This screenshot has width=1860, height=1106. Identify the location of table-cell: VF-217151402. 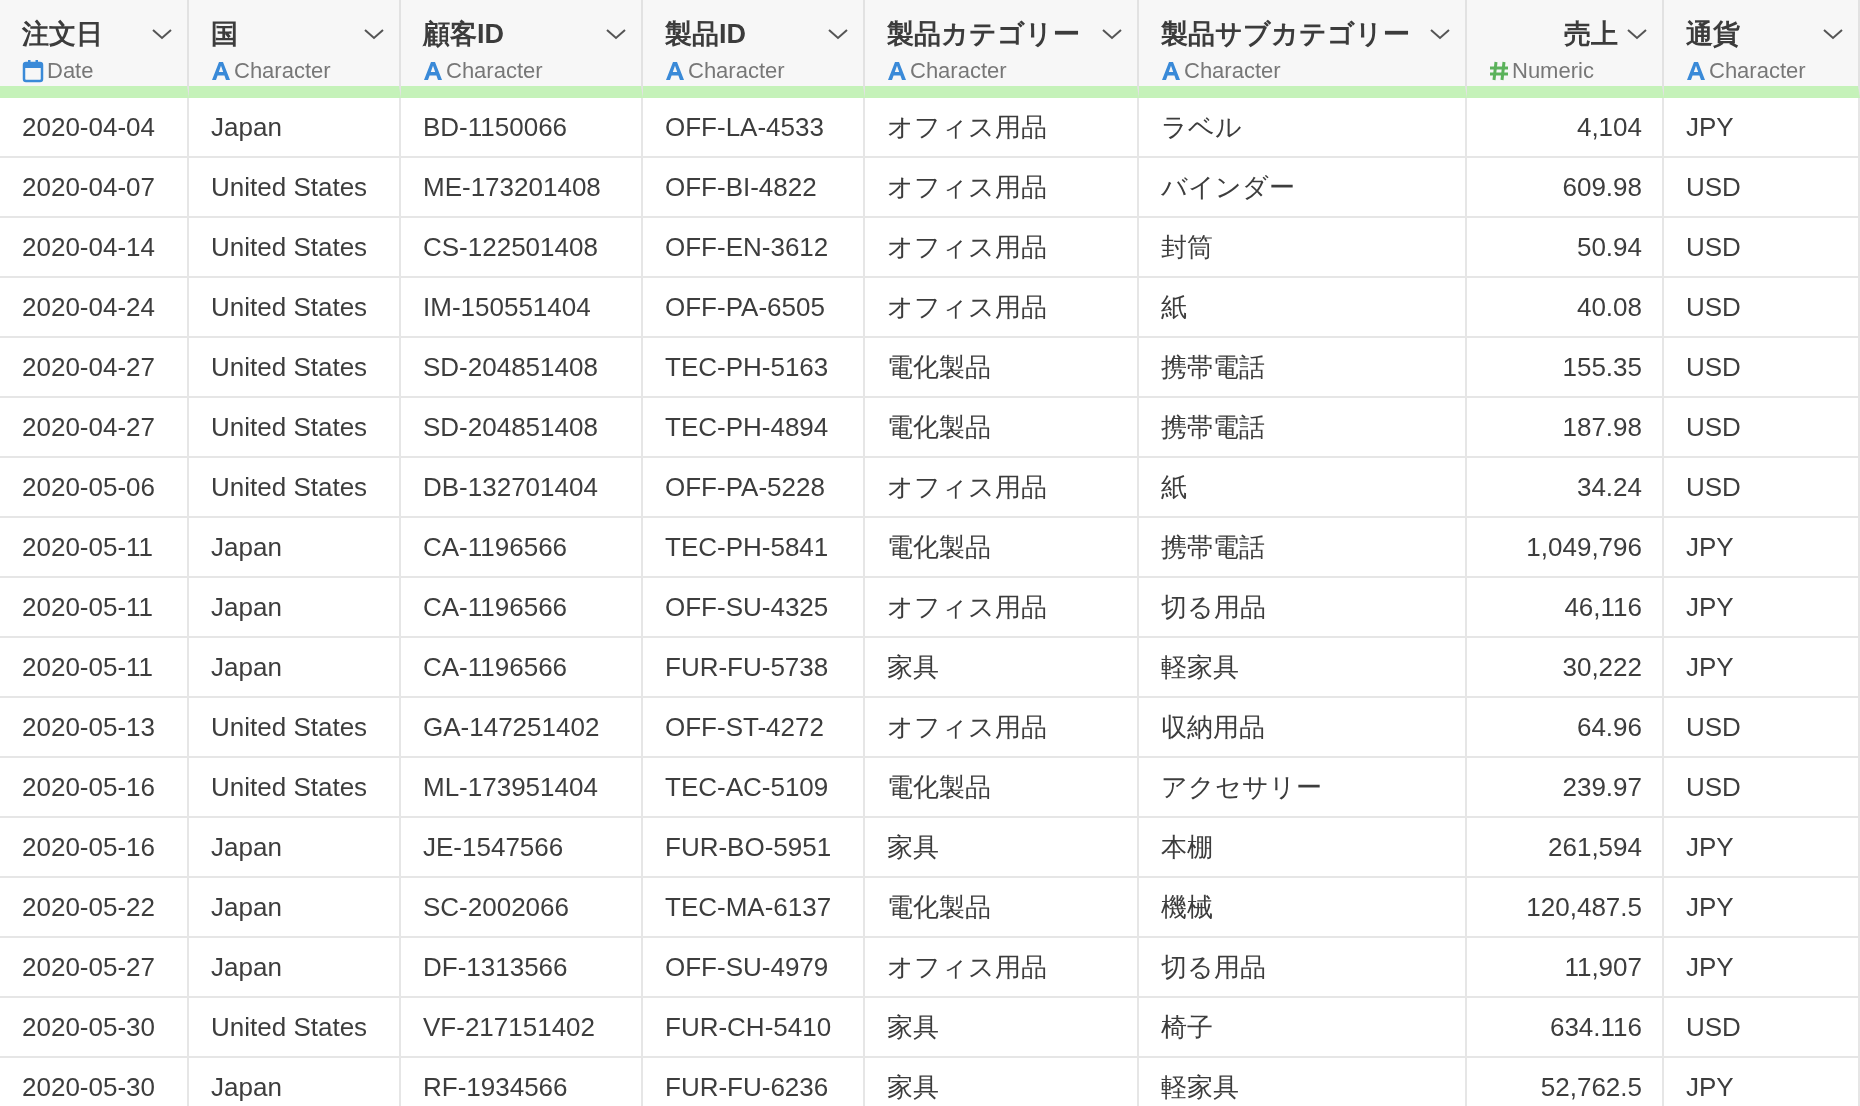
(522, 1028).